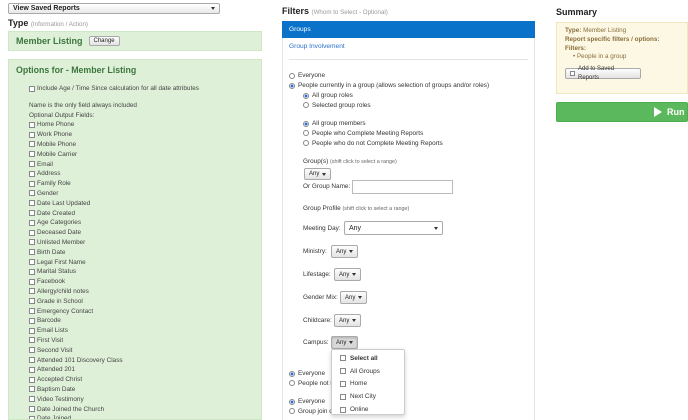 The width and height of the screenshot is (688, 420). Describe the element at coordinates (76, 331) in the screenshot. I see `optional-field-item: Email Lists` at that location.